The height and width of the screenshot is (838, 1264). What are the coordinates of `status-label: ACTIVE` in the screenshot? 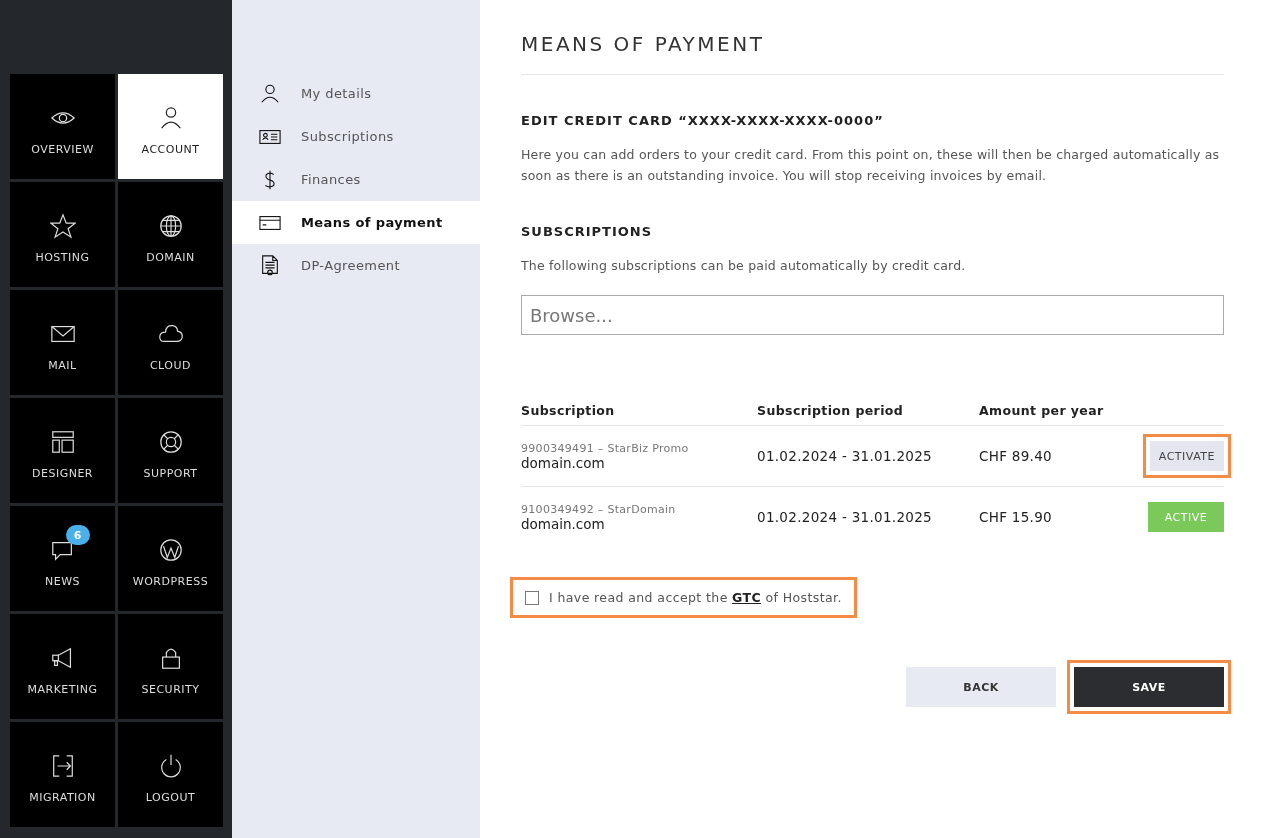 It's located at (1186, 517).